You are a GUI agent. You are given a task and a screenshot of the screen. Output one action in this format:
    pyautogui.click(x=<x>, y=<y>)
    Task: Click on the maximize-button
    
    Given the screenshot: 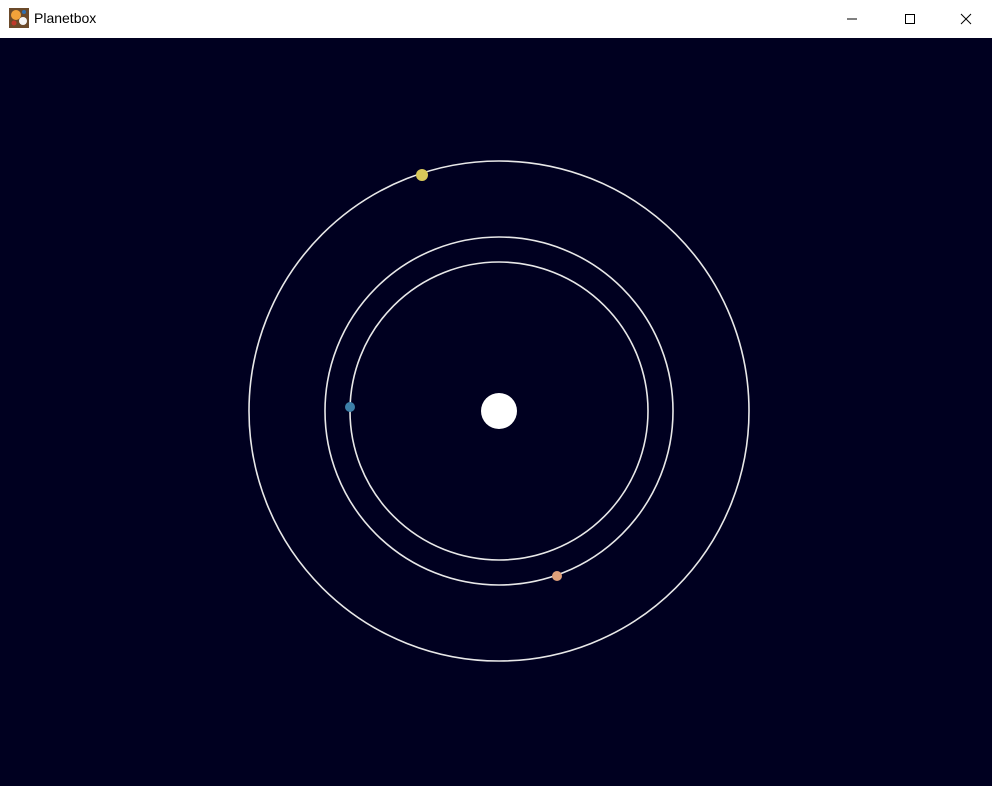 What is the action you would take?
    pyautogui.click(x=910, y=19)
    